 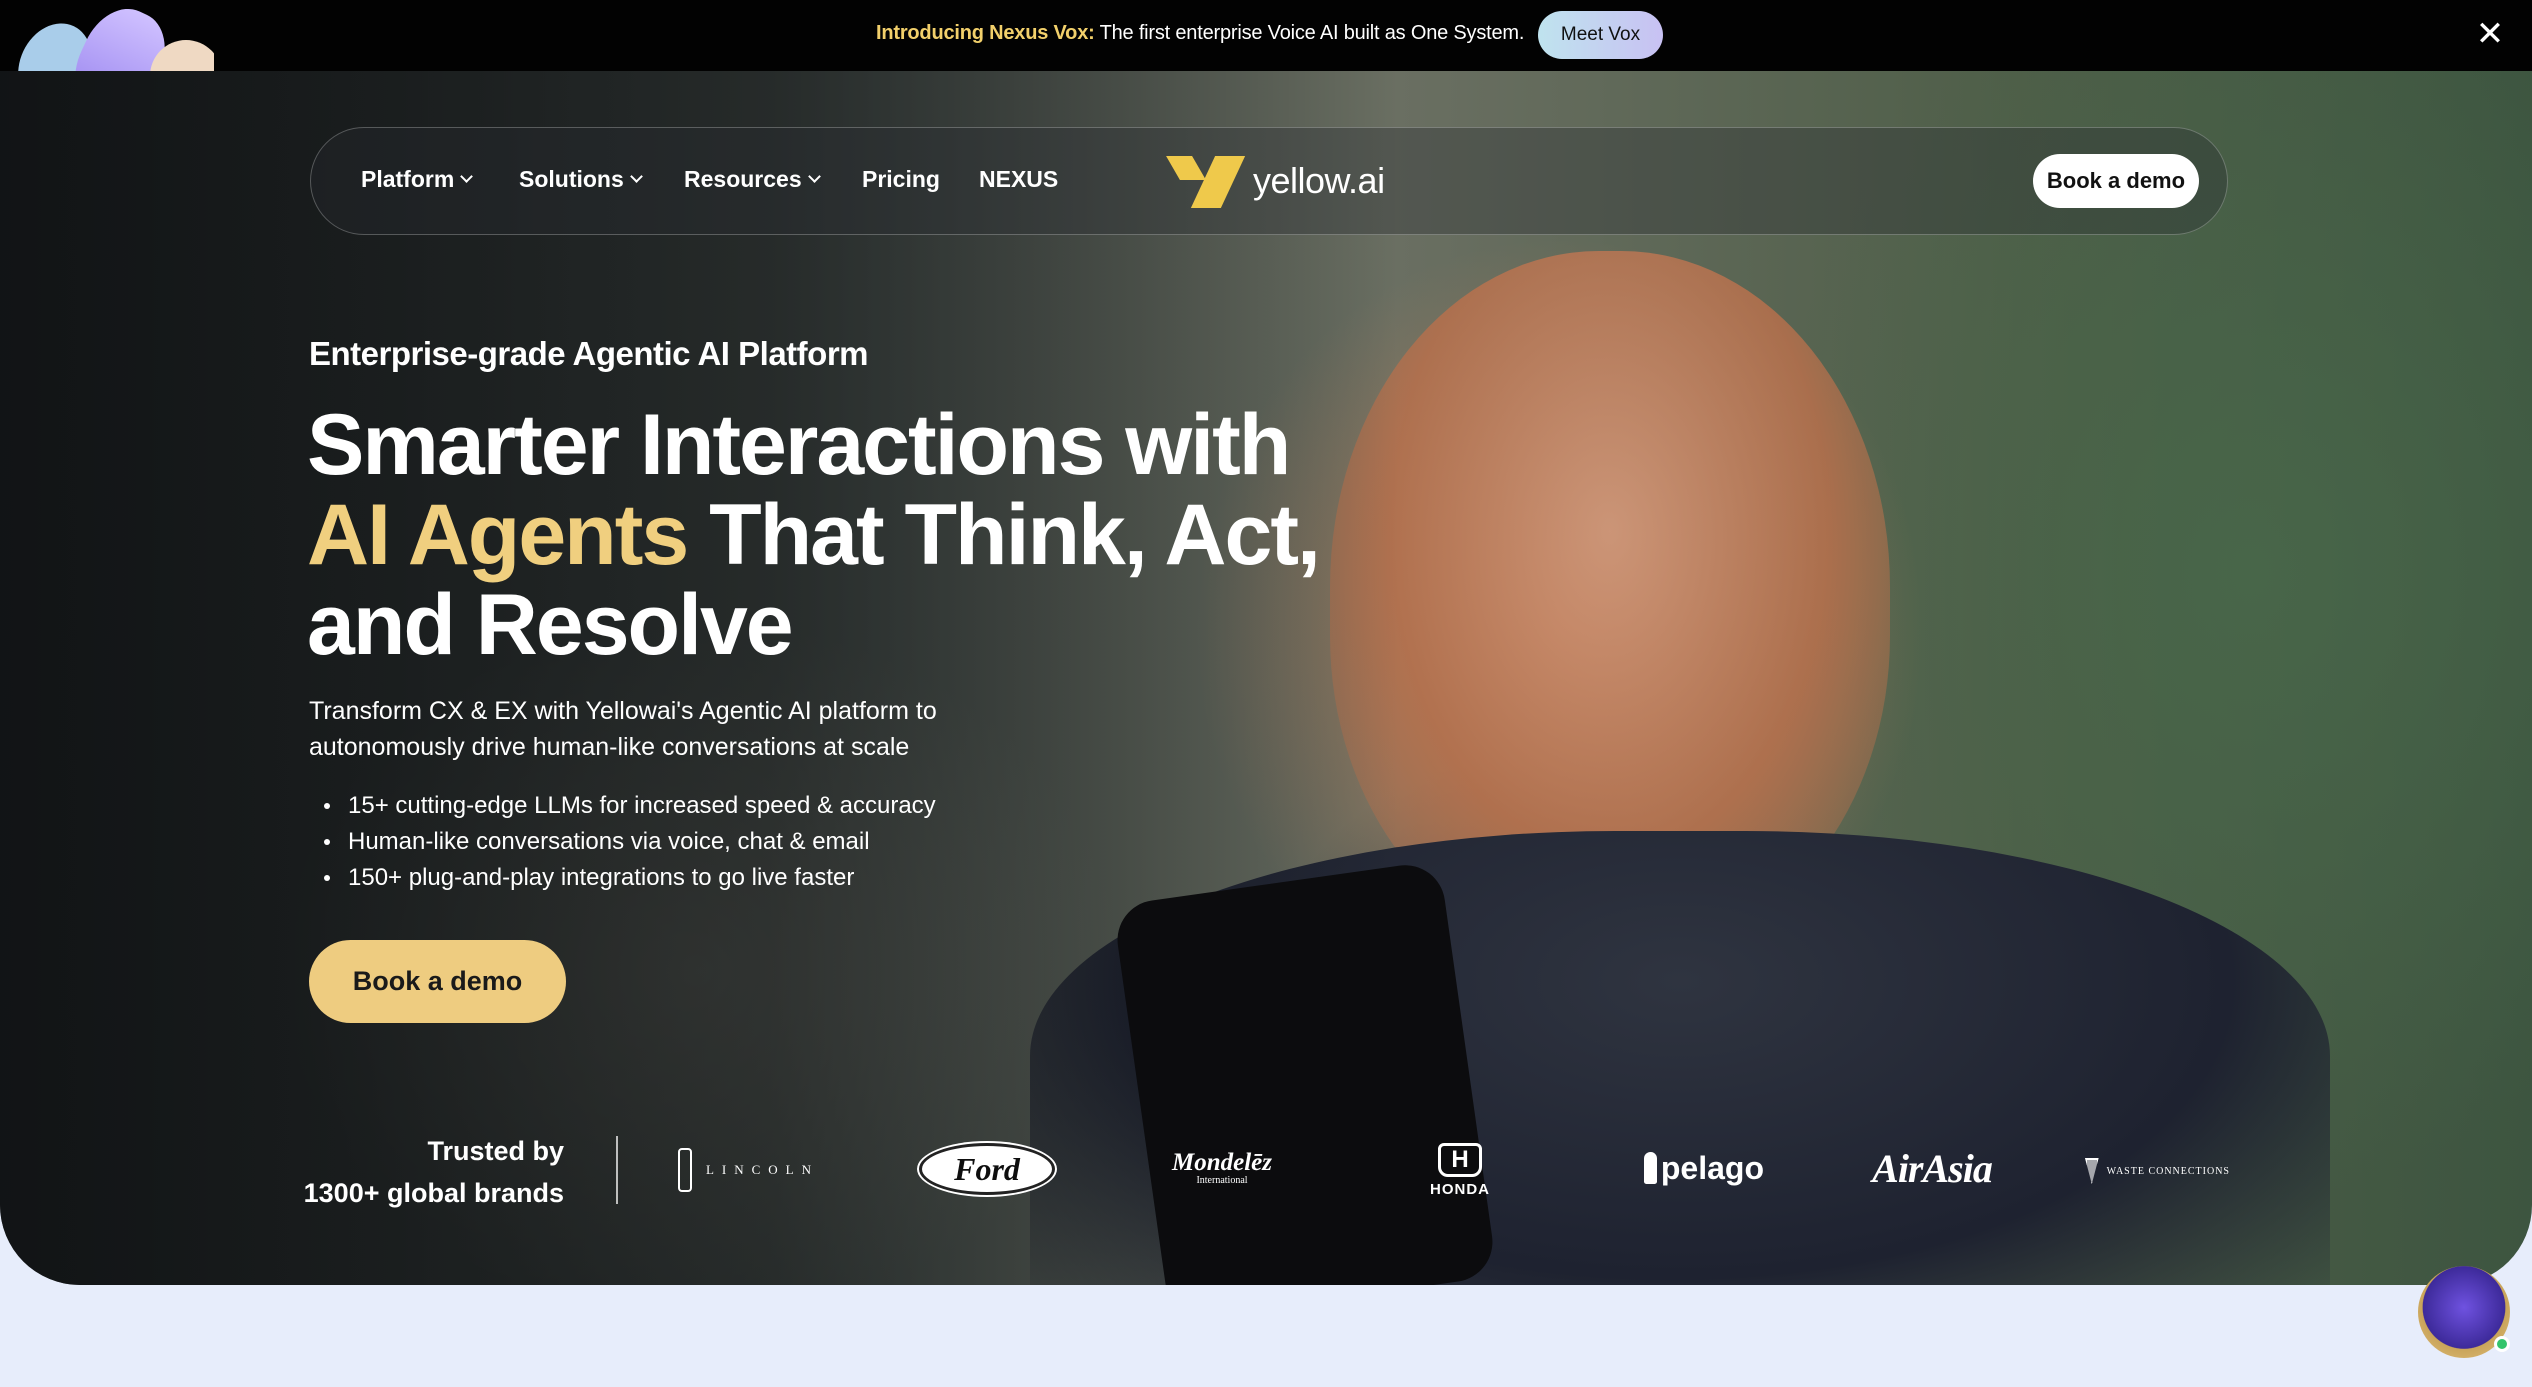 I want to click on nav-item-nexus: NEXUS, so click(x=1018, y=179).